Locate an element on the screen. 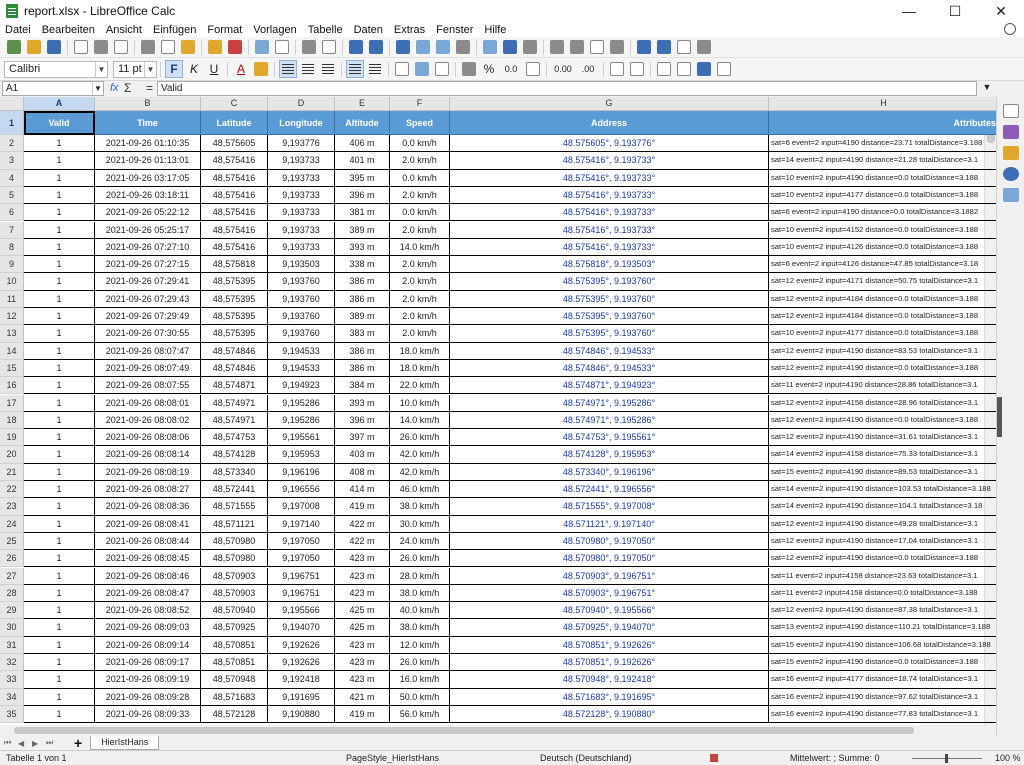 This screenshot has width=1024, height=765. selection-summary: Mittelwert: ; Summe: 0 is located at coordinates (835, 758).